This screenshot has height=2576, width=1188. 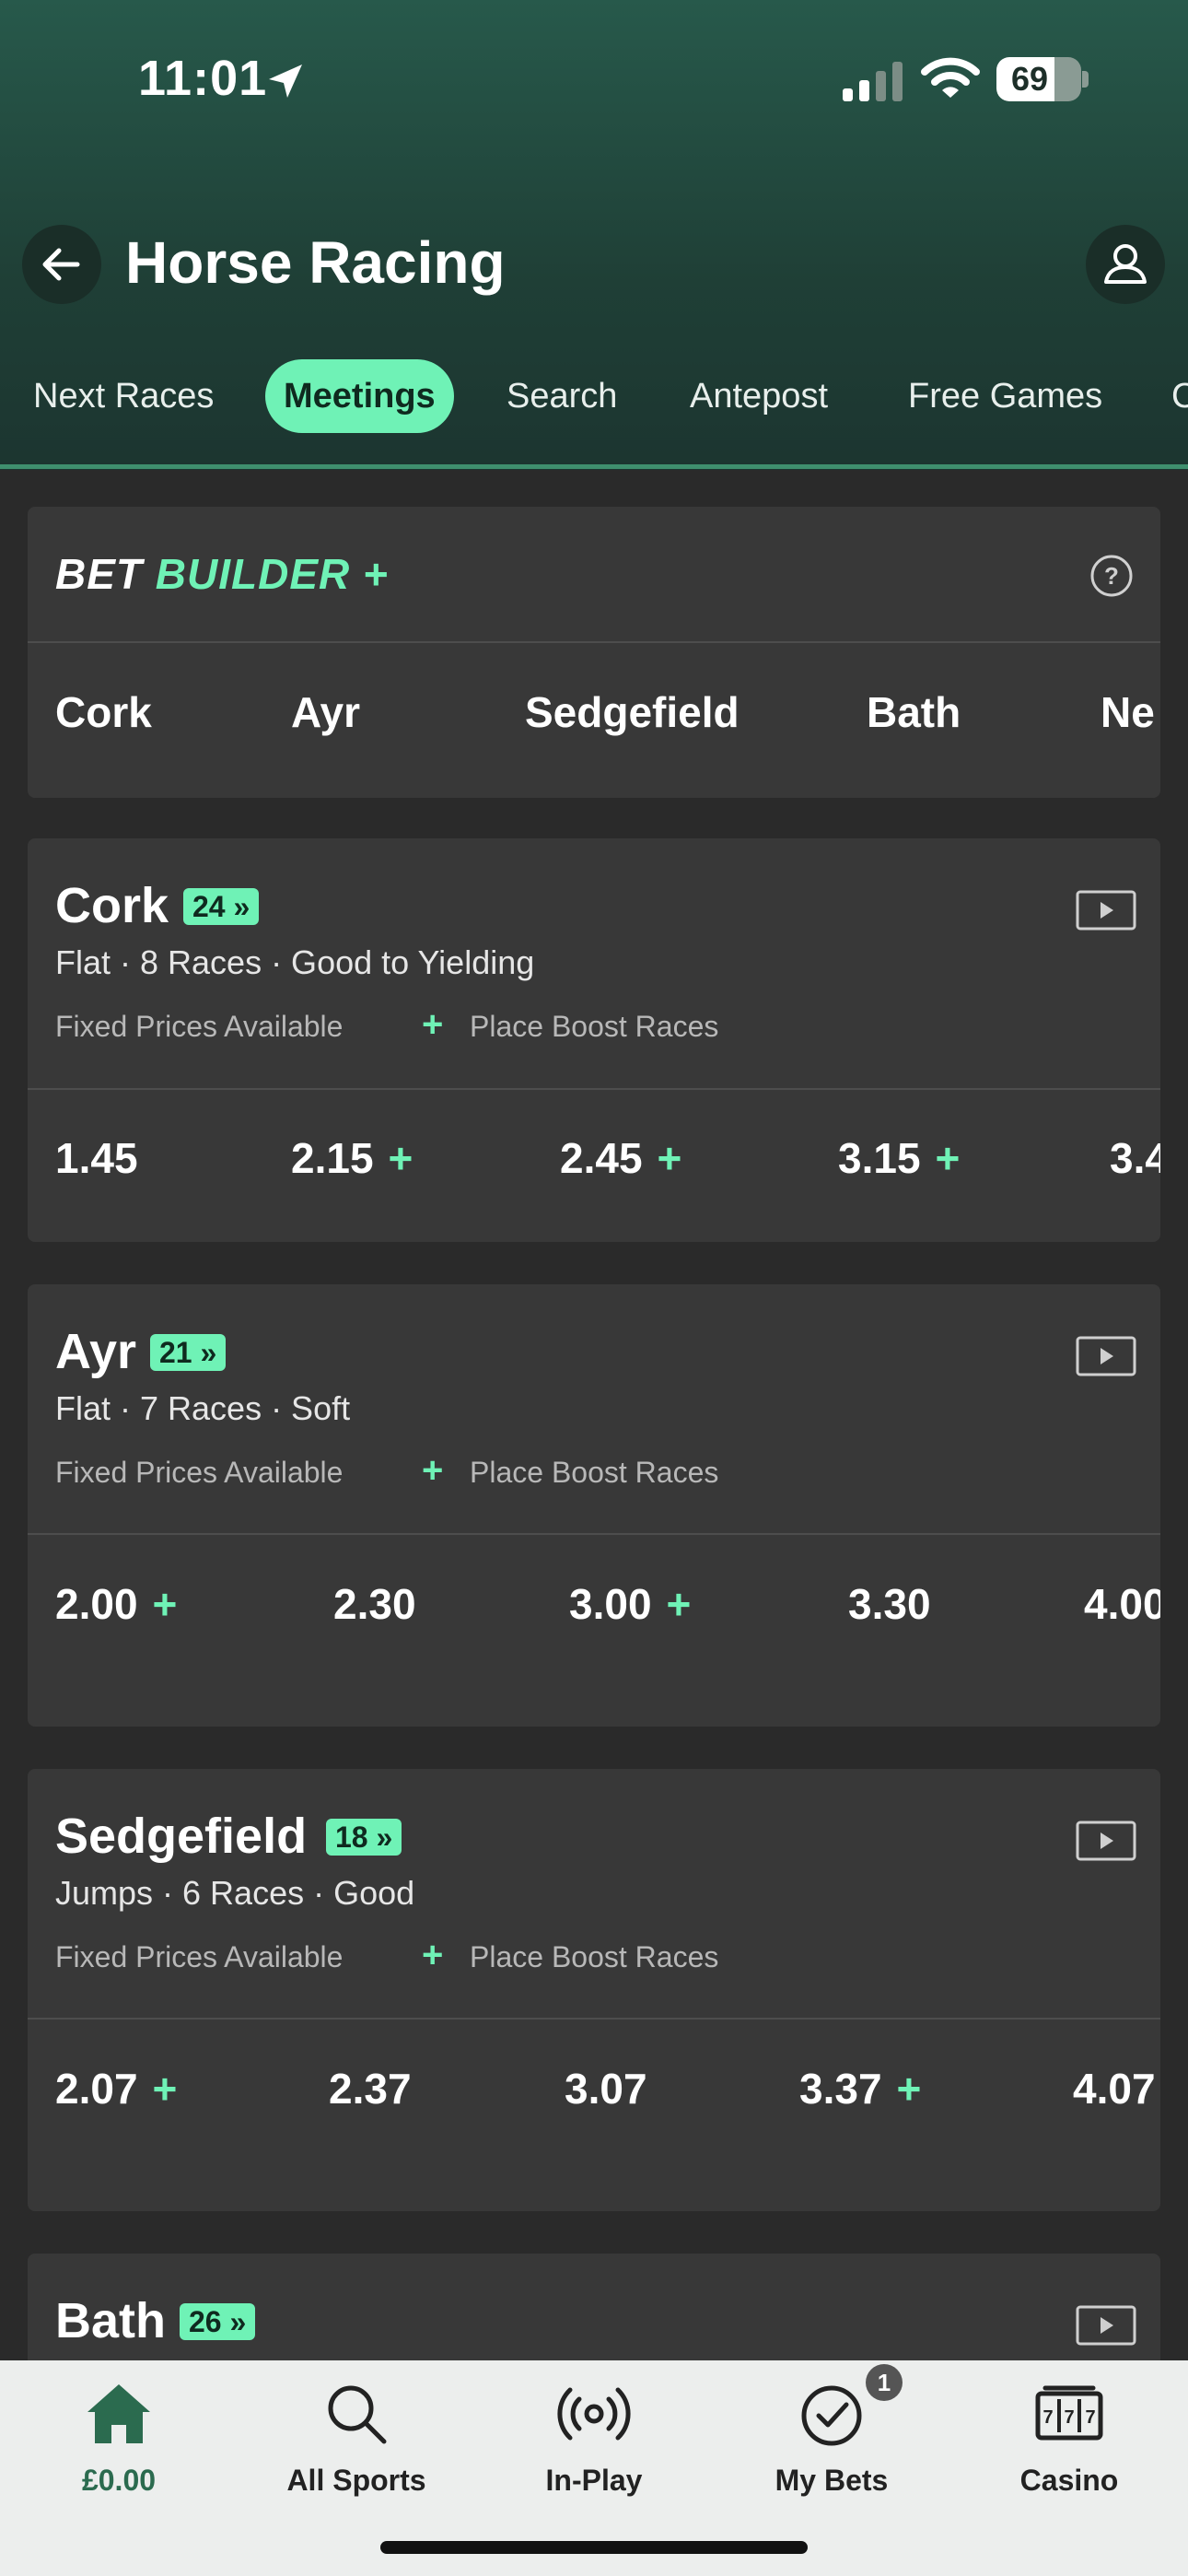 I want to click on odds-button: 2.00 +, so click(x=116, y=1604).